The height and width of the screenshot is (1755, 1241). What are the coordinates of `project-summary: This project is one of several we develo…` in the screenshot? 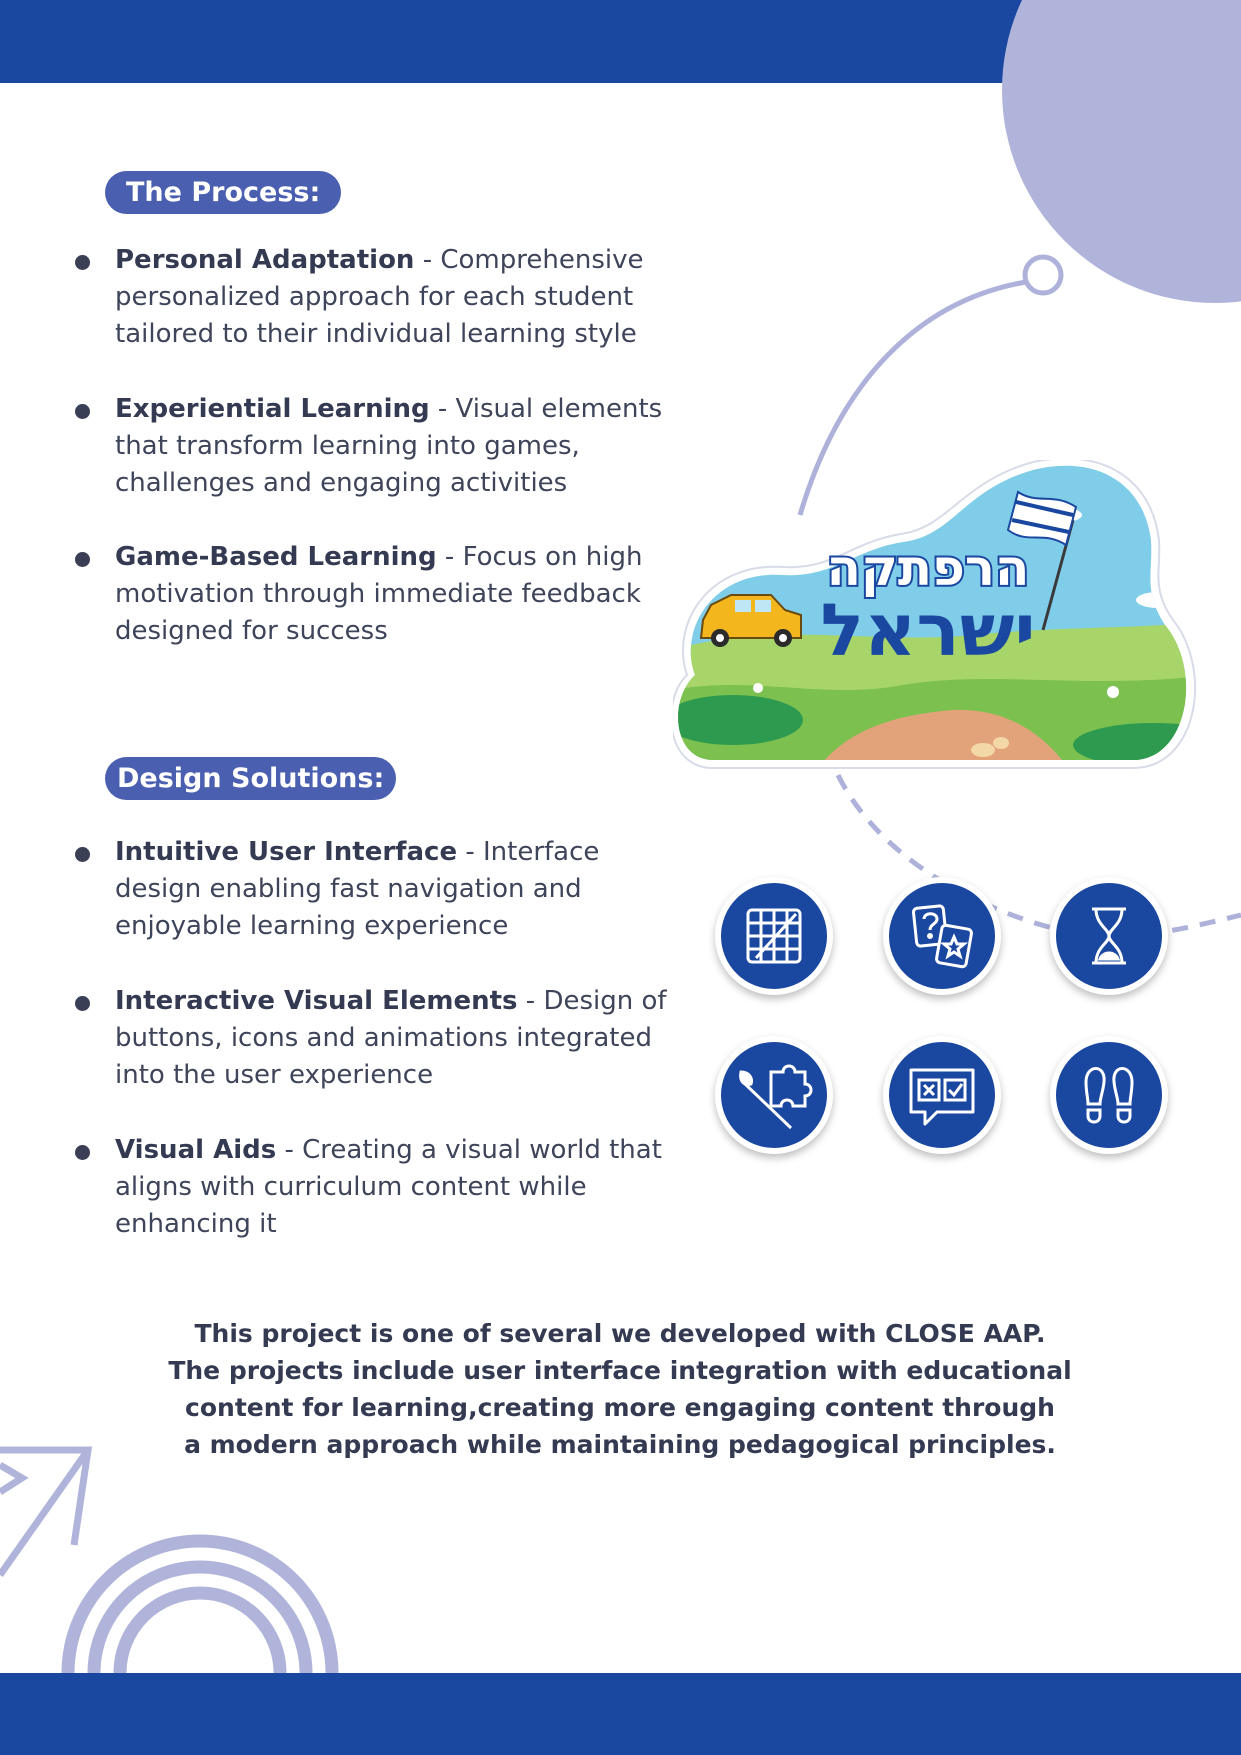 It's located at (620, 1389).